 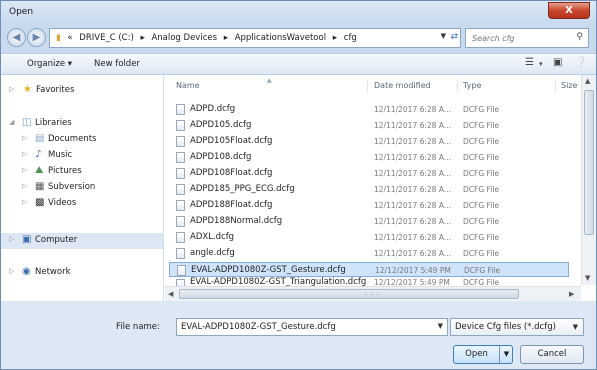 What do you see at coordinates (117, 64) in the screenshot?
I see `new-folder-button: New folder` at bounding box center [117, 64].